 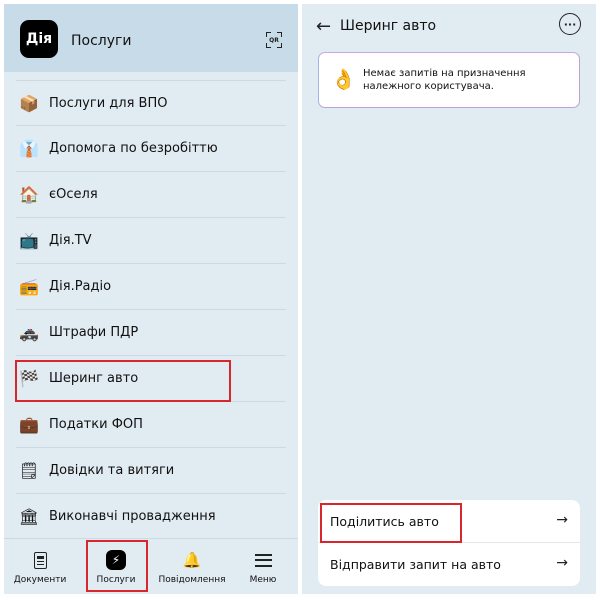 I want to click on share-car-highlight, so click(x=391, y=523).